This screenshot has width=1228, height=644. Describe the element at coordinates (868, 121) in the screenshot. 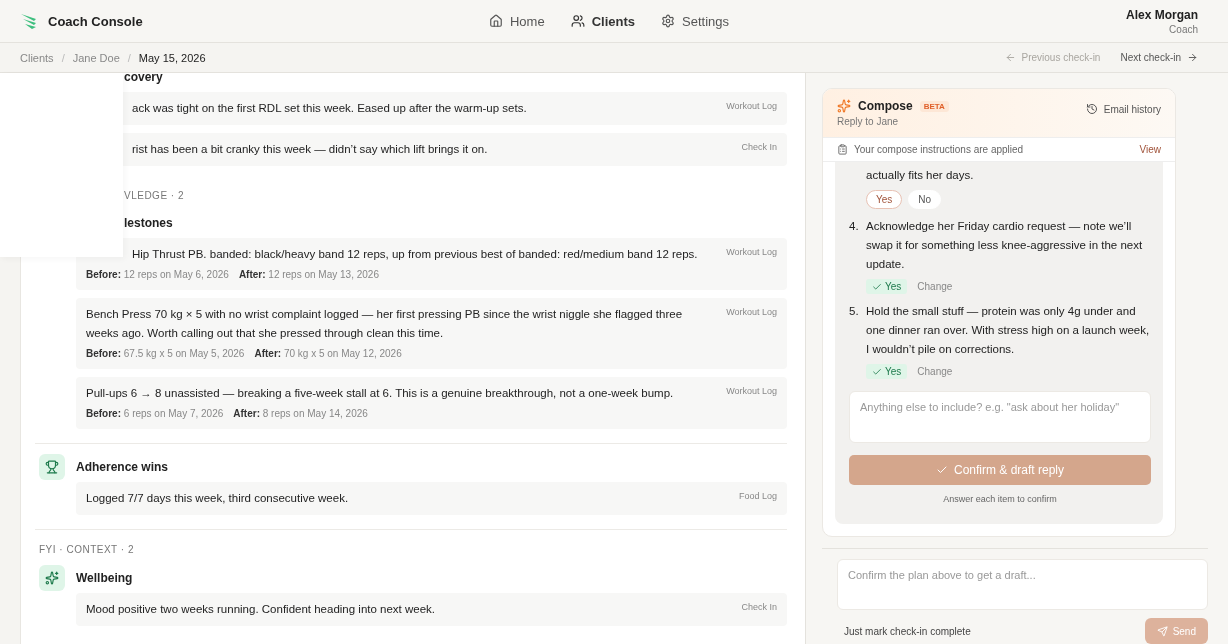

I see `compose-subtitle: Reply to Jane` at that location.